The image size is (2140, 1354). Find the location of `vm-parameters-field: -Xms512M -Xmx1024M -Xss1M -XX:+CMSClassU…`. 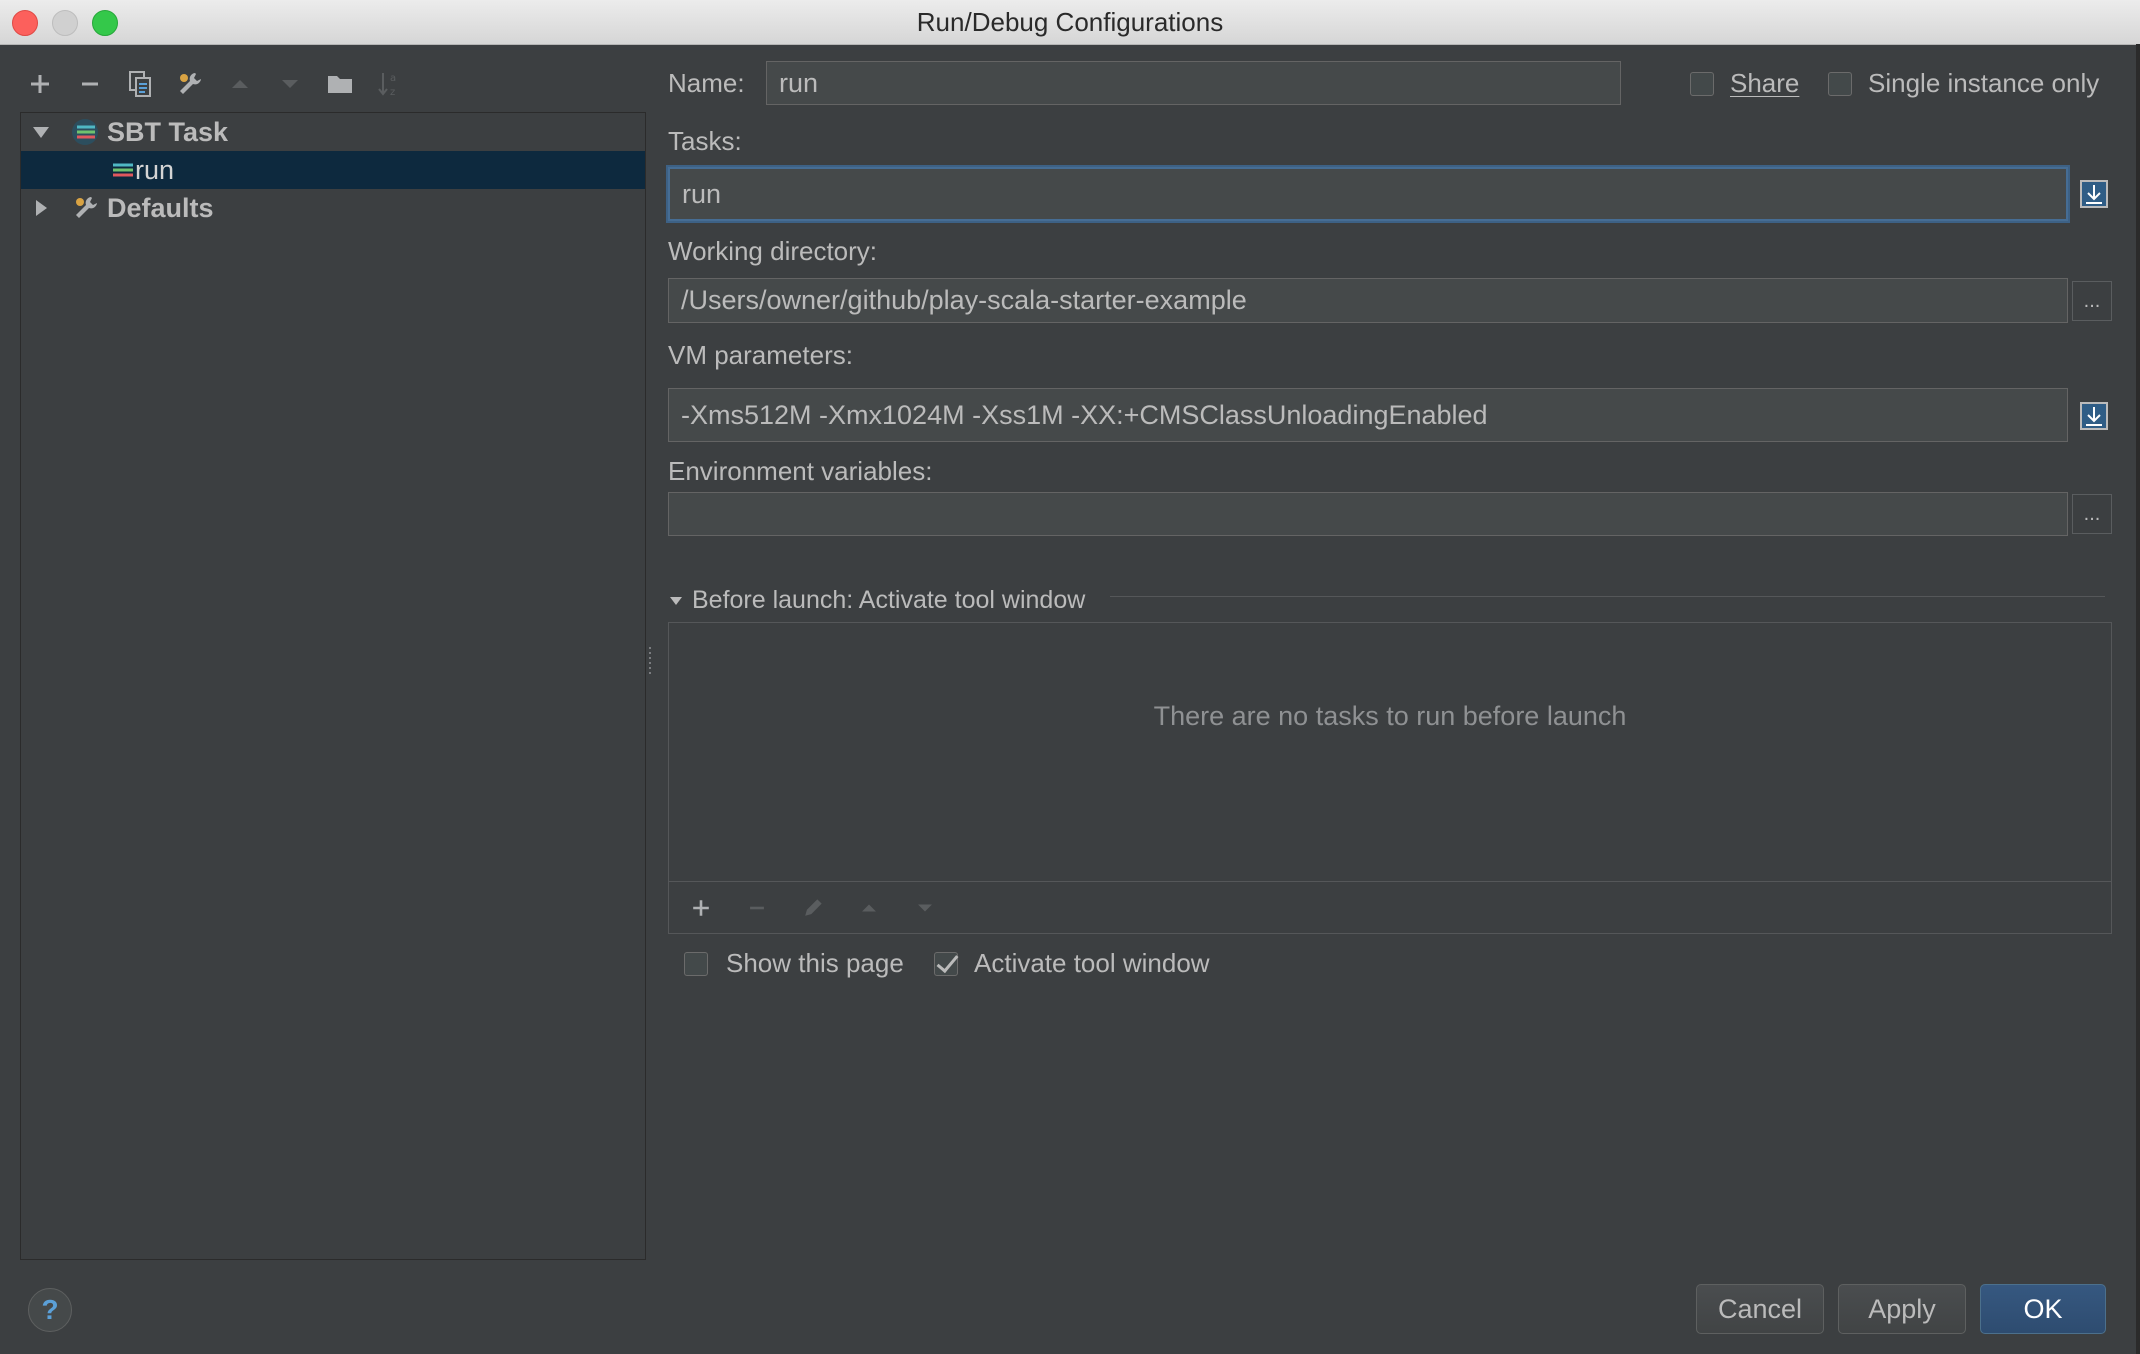

vm-parameters-field: -Xms512M -Xmx1024M -Xss1M -XX:+CMSClassU… is located at coordinates (1368, 415).